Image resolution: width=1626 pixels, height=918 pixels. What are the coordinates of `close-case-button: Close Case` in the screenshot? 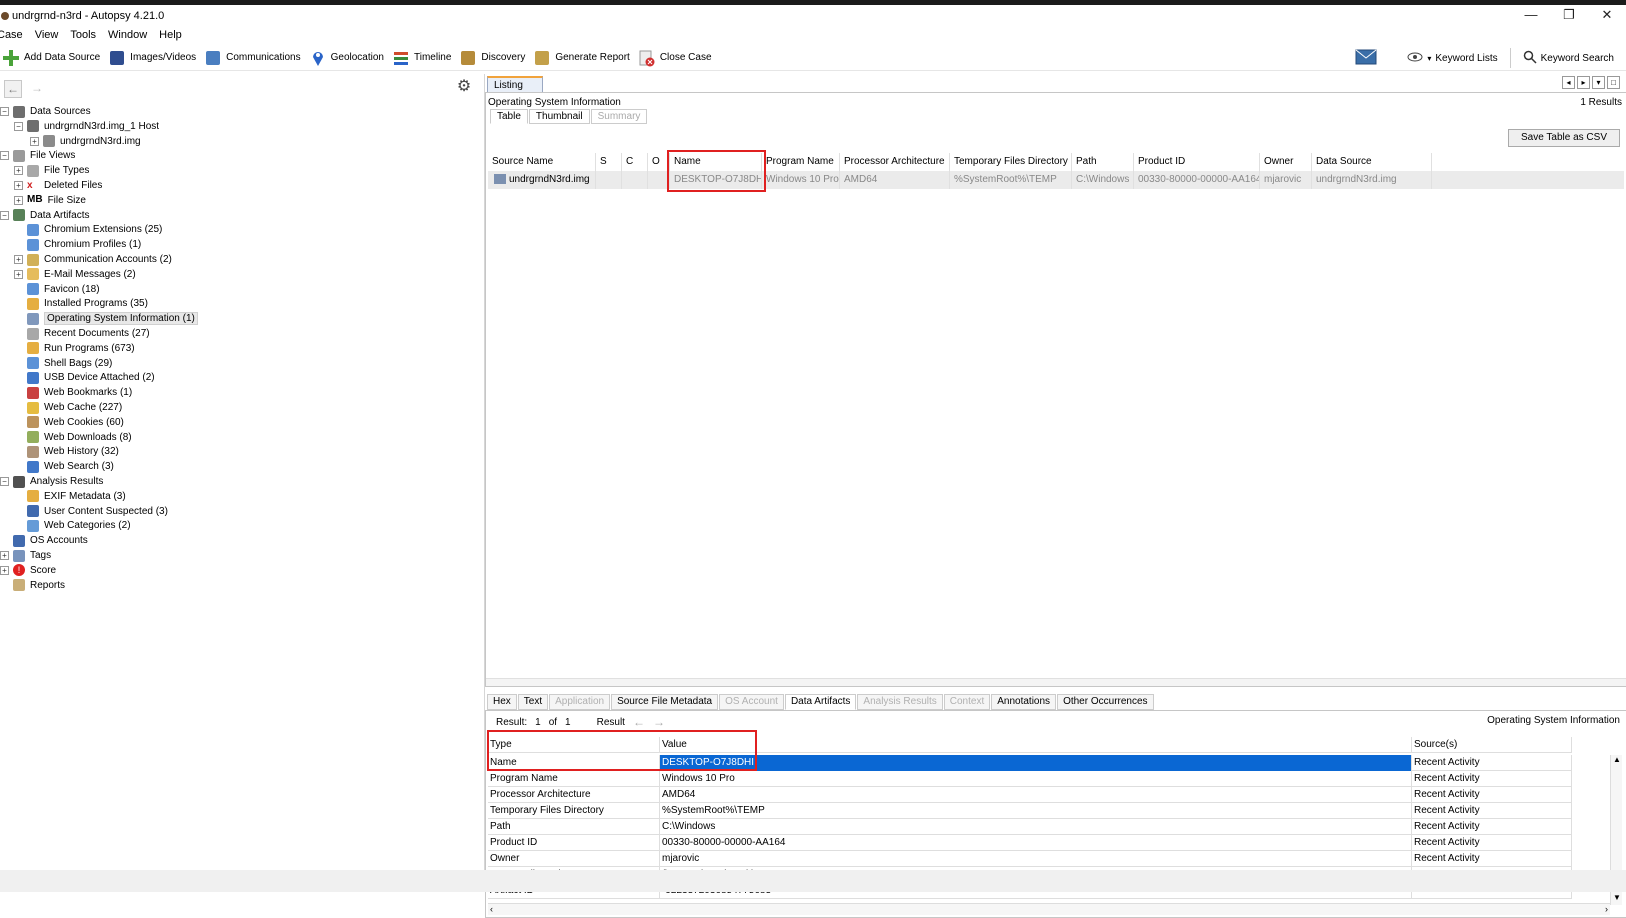 It's located at (675, 58).